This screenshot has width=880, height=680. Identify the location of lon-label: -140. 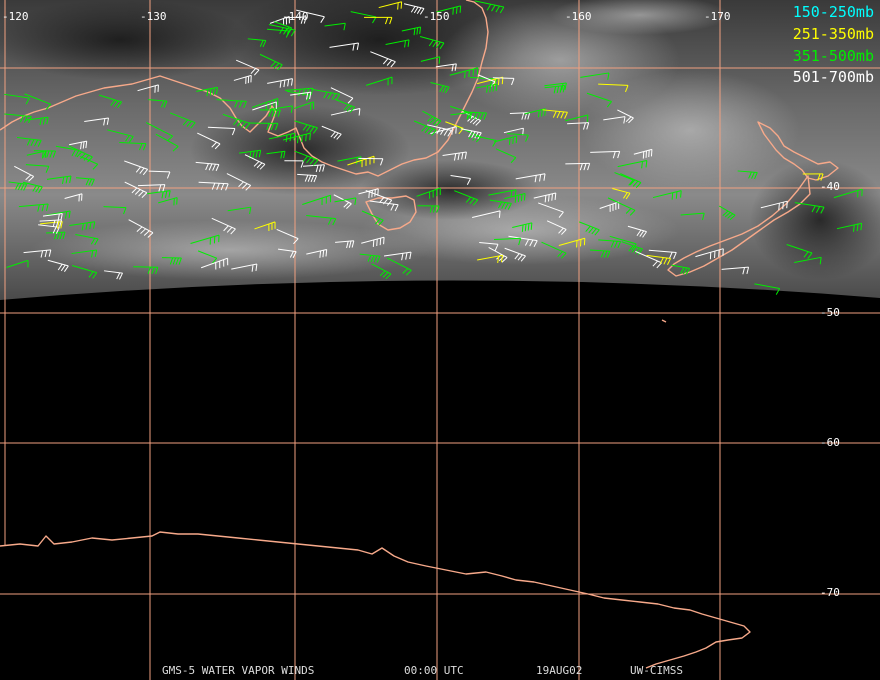
(295, 16).